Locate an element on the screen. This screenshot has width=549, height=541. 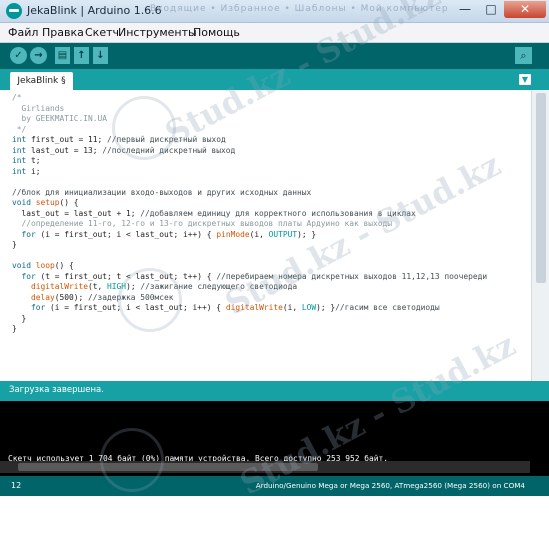
console-horizontal-scrollbar is located at coordinates (265, 467).